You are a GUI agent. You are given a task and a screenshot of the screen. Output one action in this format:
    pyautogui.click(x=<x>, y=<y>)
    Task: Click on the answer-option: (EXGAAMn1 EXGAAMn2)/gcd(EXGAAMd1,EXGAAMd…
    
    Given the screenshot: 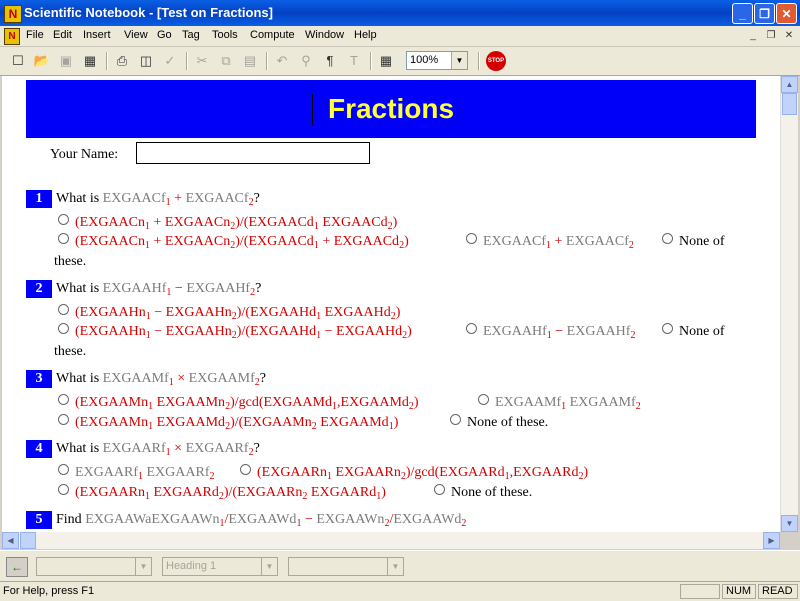 What is the action you would take?
    pyautogui.click(x=238, y=403)
    